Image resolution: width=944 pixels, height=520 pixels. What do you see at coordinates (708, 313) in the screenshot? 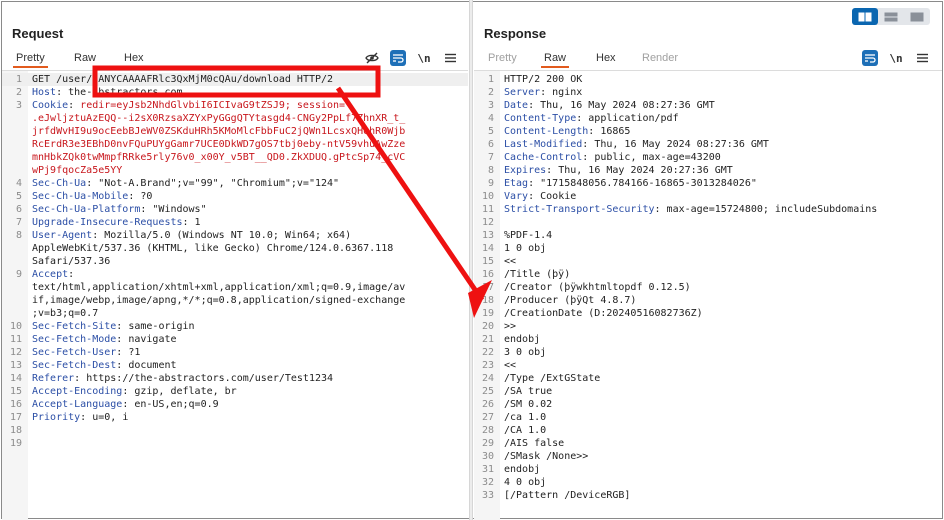
I see `response-code-line: 19/CreationDate (D:20240516082736Z)` at bounding box center [708, 313].